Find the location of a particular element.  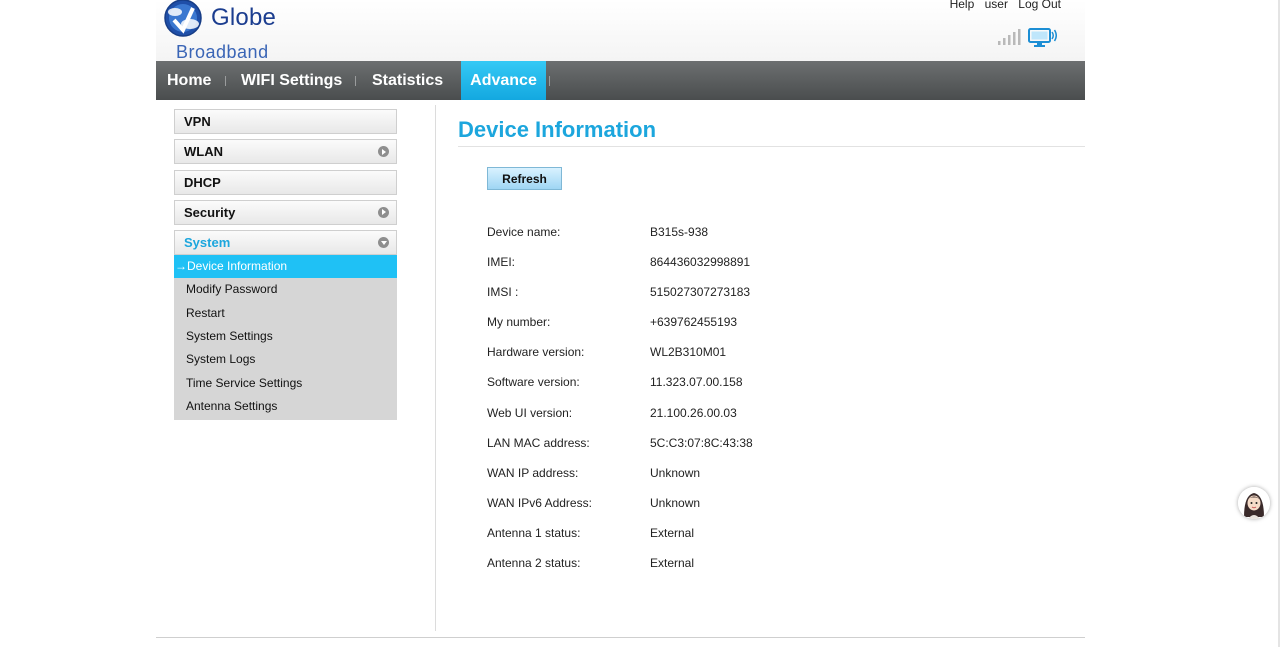

submenu-item-device-information: →Device Information is located at coordinates (285, 267).